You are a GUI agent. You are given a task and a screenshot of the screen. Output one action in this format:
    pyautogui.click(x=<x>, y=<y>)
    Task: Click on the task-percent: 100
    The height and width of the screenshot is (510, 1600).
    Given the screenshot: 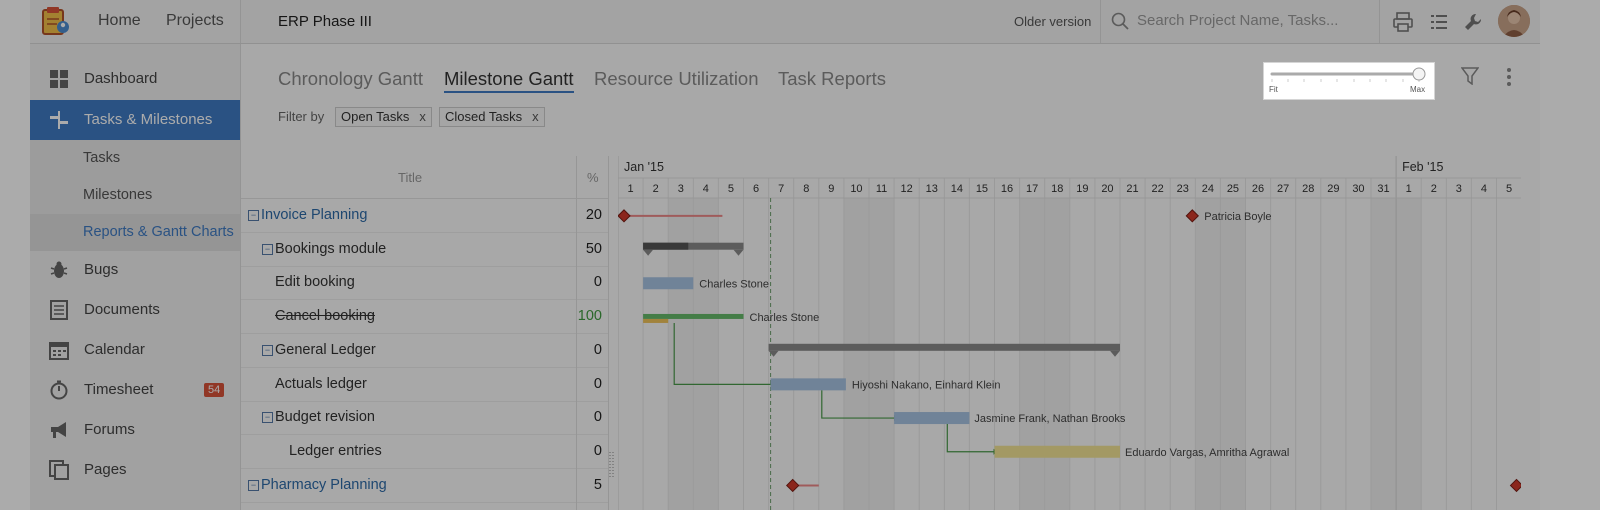 What is the action you would take?
    pyautogui.click(x=589, y=316)
    